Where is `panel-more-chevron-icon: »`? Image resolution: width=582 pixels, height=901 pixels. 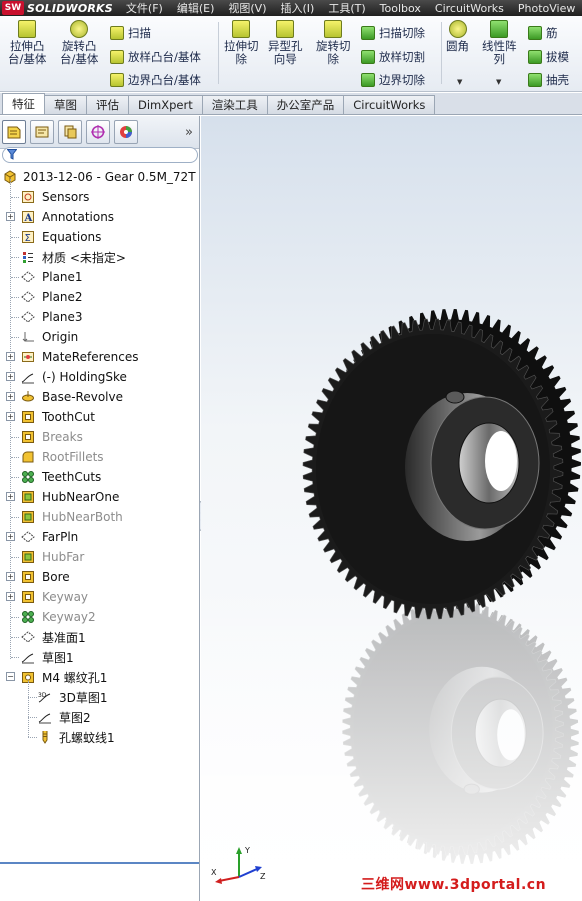
panel-more-chevron-icon: » is located at coordinates (189, 132).